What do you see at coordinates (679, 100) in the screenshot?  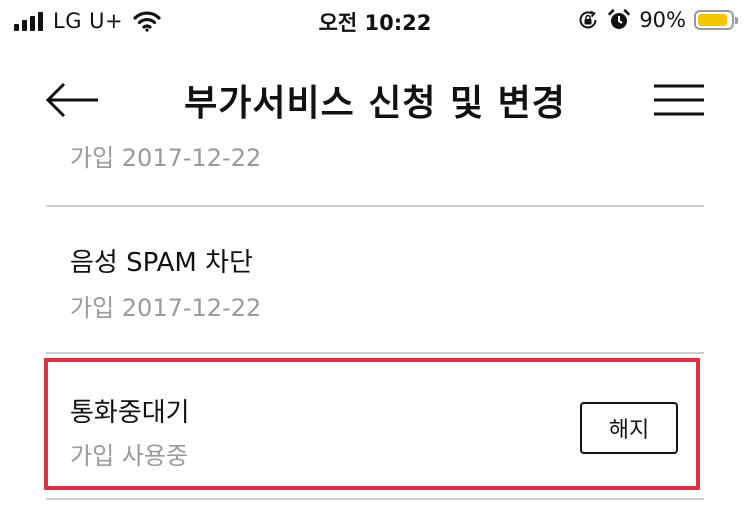 I see `hamburger-menu-icon` at bounding box center [679, 100].